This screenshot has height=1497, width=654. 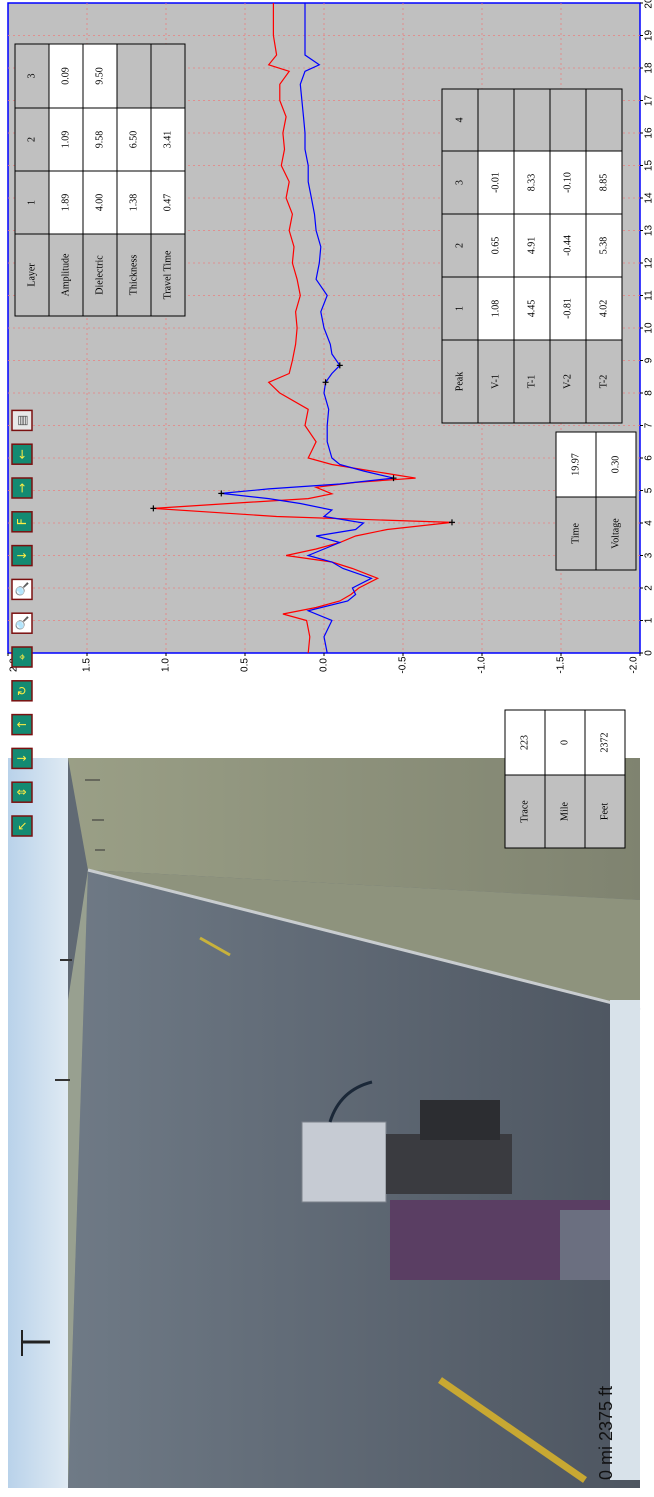 I want to click on layer-table-cell: 3.41, so click(x=168, y=139).